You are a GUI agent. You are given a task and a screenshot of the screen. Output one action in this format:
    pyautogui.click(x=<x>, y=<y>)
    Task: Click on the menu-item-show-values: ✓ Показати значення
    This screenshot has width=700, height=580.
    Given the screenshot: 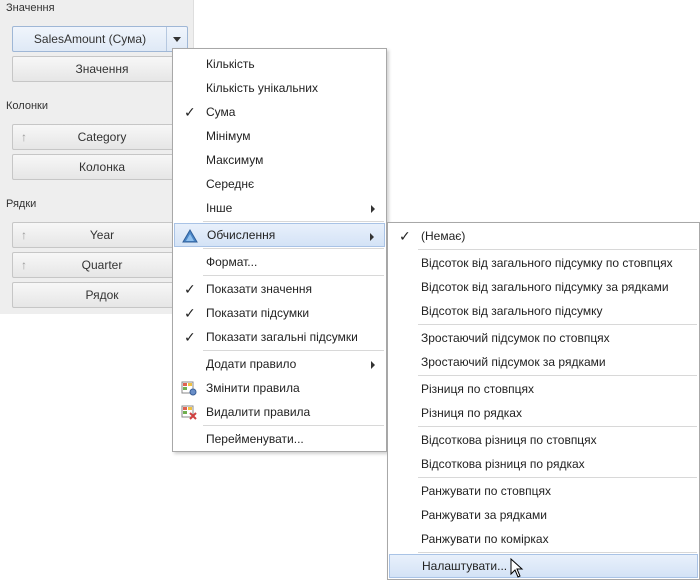 What is the action you would take?
    pyautogui.click(x=279, y=289)
    